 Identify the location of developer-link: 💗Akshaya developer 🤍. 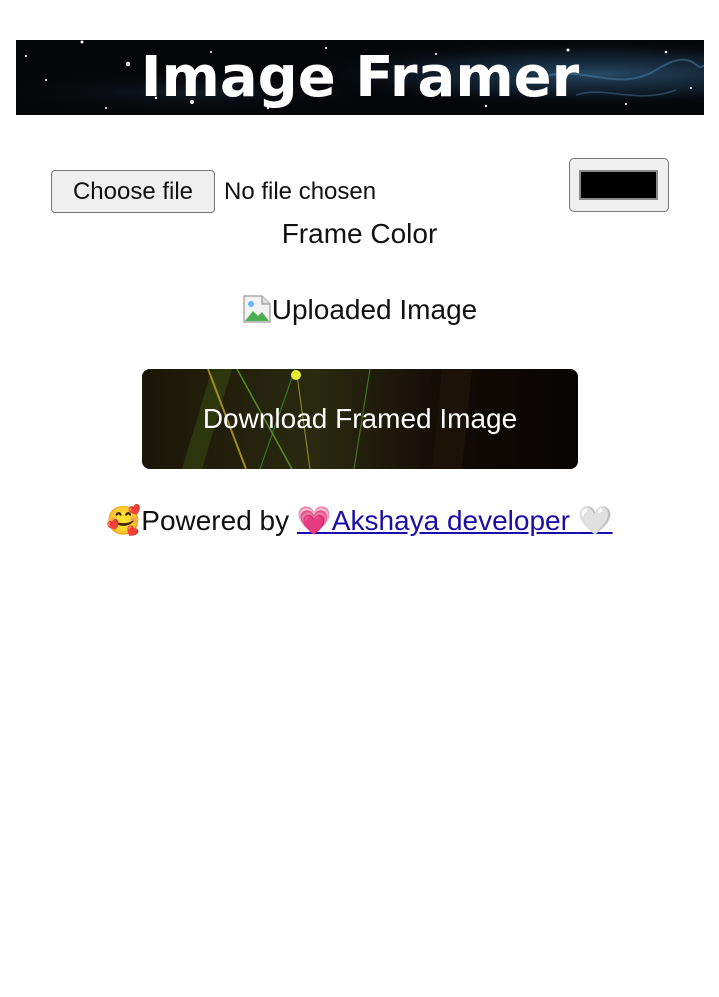
(455, 520).